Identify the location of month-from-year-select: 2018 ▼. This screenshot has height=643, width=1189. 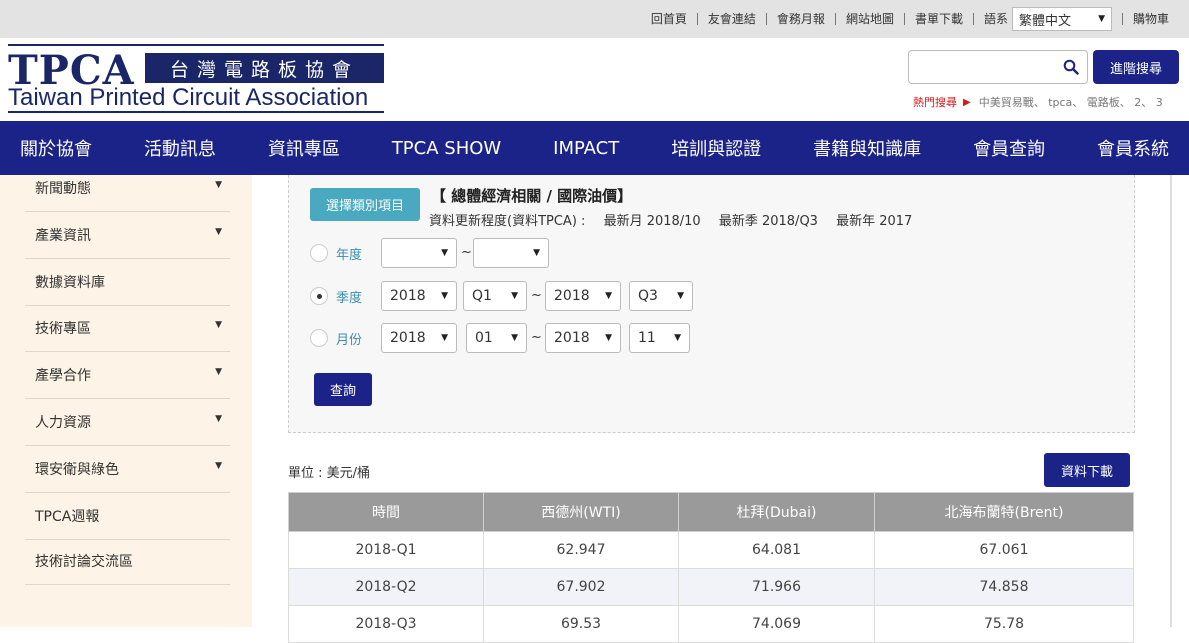
(419, 338).